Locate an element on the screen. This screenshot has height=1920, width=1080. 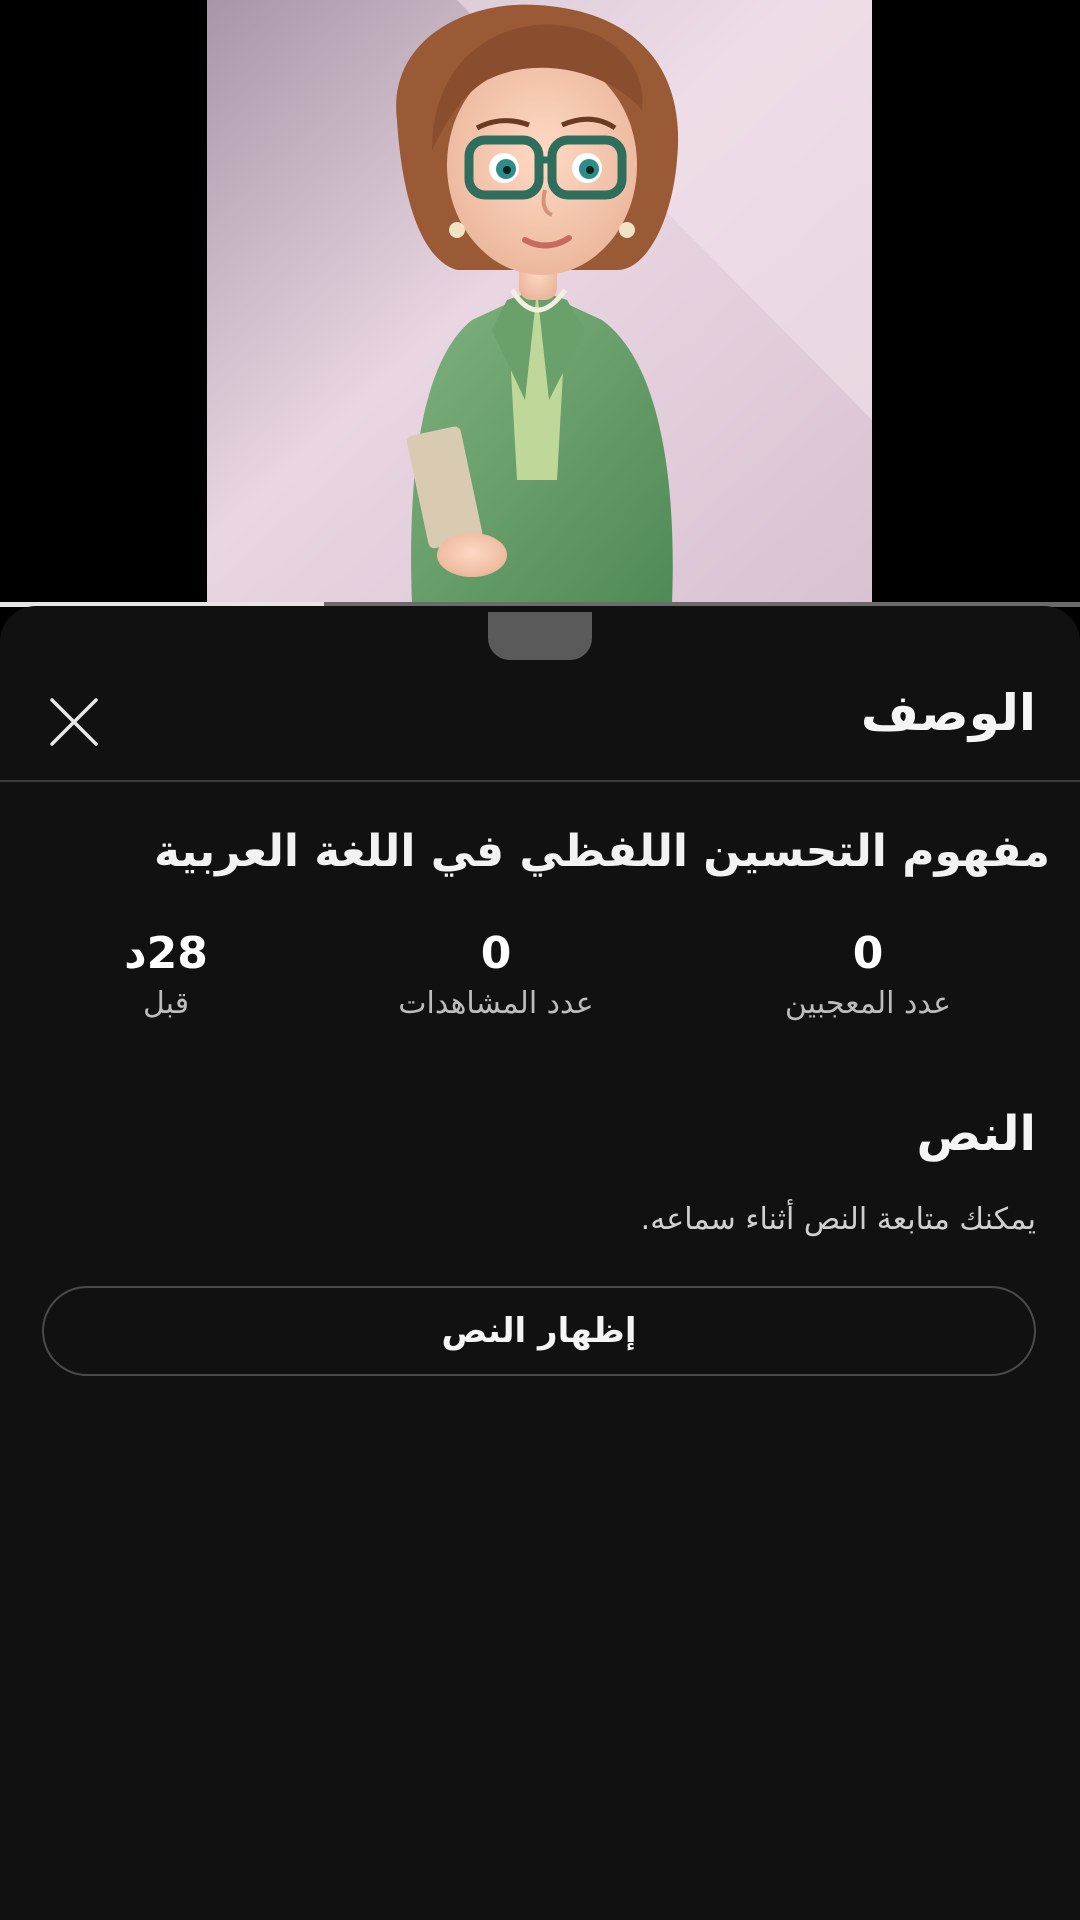
video-stats: 0 عدد المعجبين 0 عدد المشاهدات 28د قبل is located at coordinates (540, 981).